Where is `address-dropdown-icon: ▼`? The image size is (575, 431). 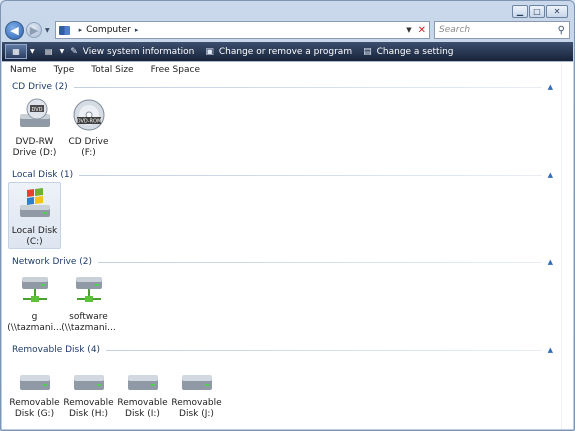 address-dropdown-icon: ▼ is located at coordinates (408, 30).